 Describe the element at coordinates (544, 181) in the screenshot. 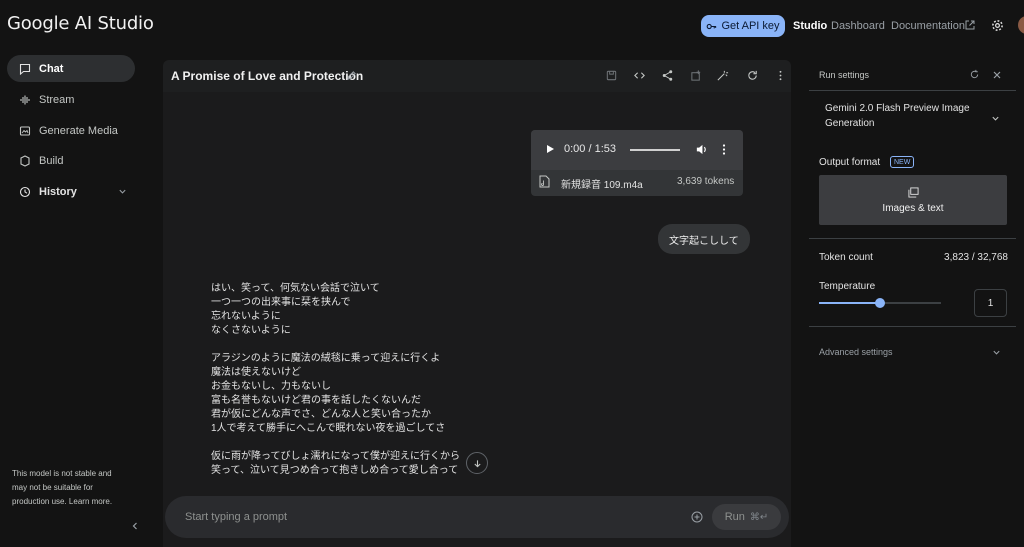

I see `audio-file-icon` at that location.